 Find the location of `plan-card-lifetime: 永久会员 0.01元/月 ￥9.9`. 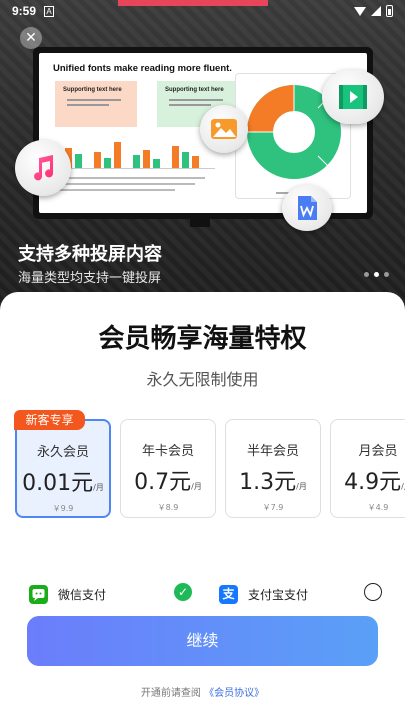

plan-card-lifetime: 永久会员 0.01元/月 ￥9.9 is located at coordinates (63, 468).